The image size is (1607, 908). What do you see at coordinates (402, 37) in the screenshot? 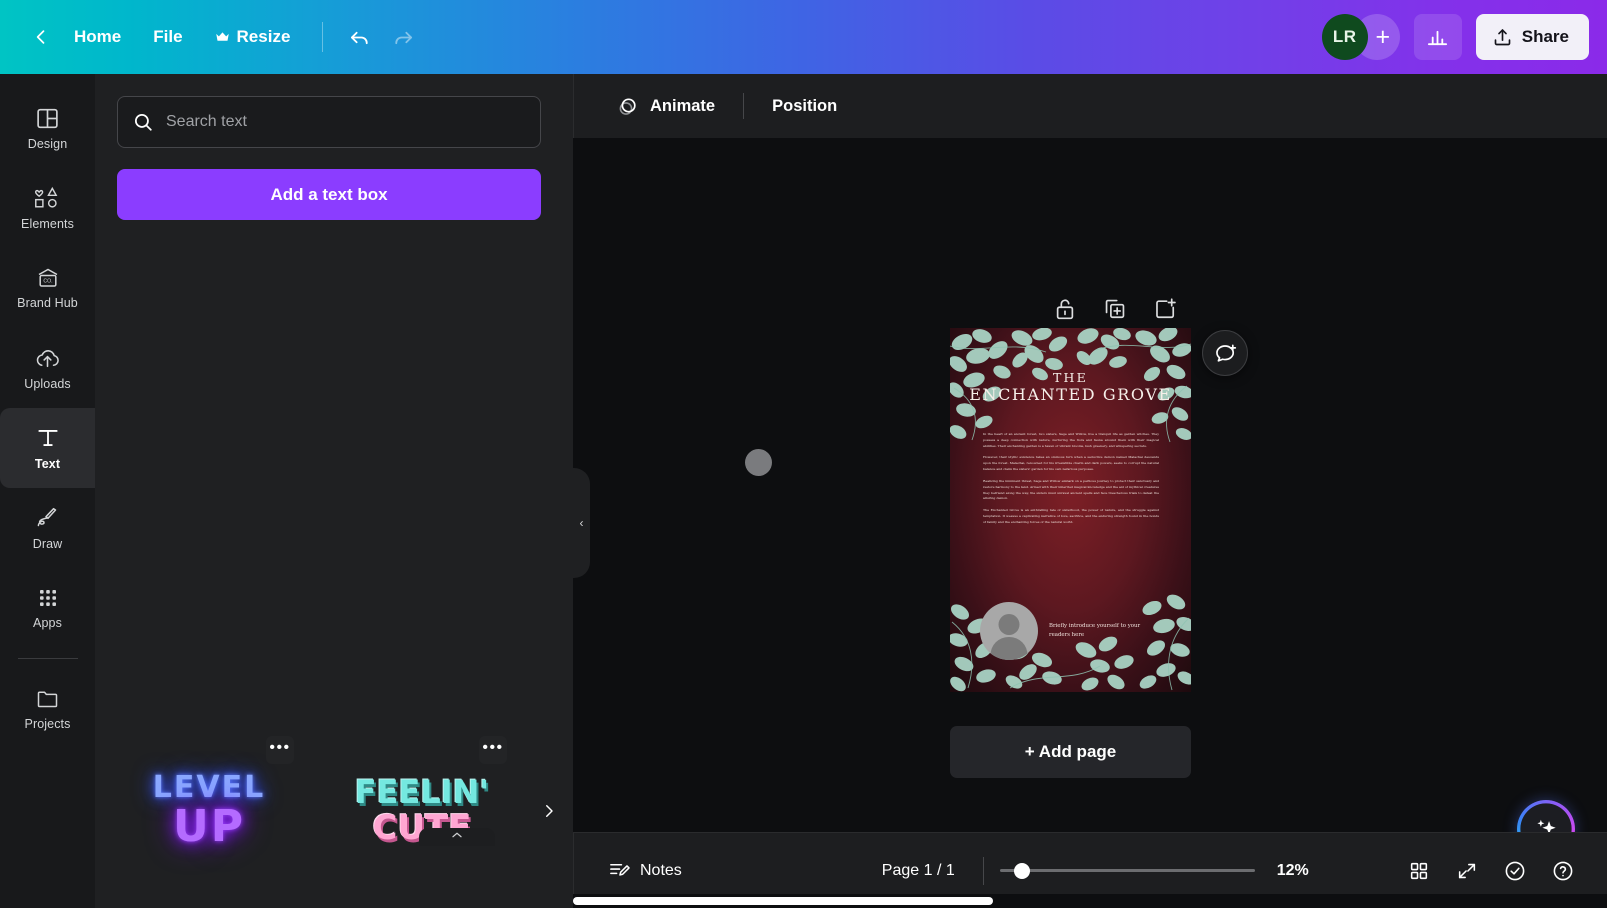
I see `redo-button` at bounding box center [402, 37].